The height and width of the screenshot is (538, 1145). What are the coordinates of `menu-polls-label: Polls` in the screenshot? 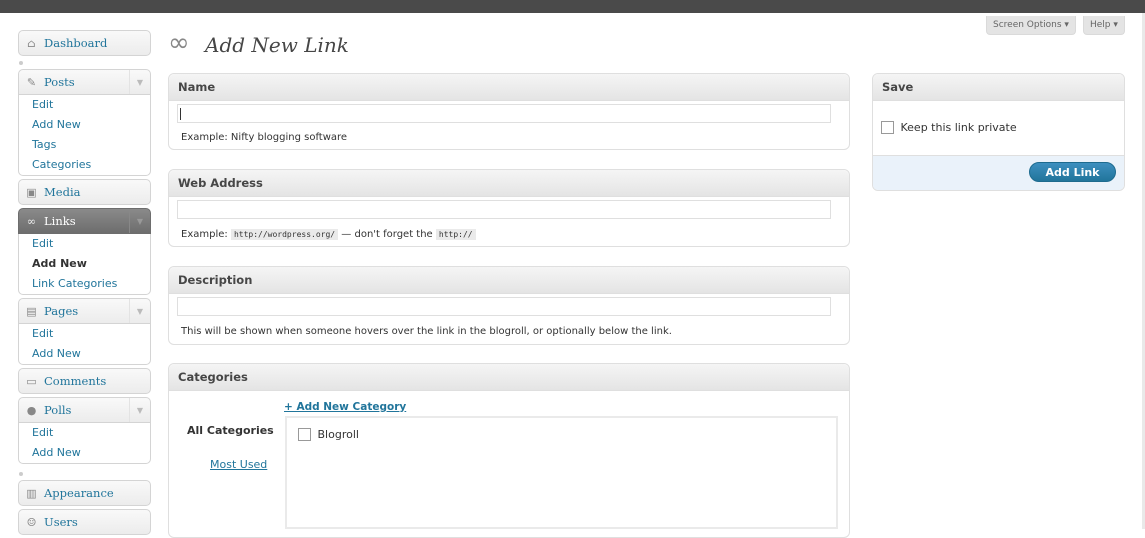 It's located at (58, 410).